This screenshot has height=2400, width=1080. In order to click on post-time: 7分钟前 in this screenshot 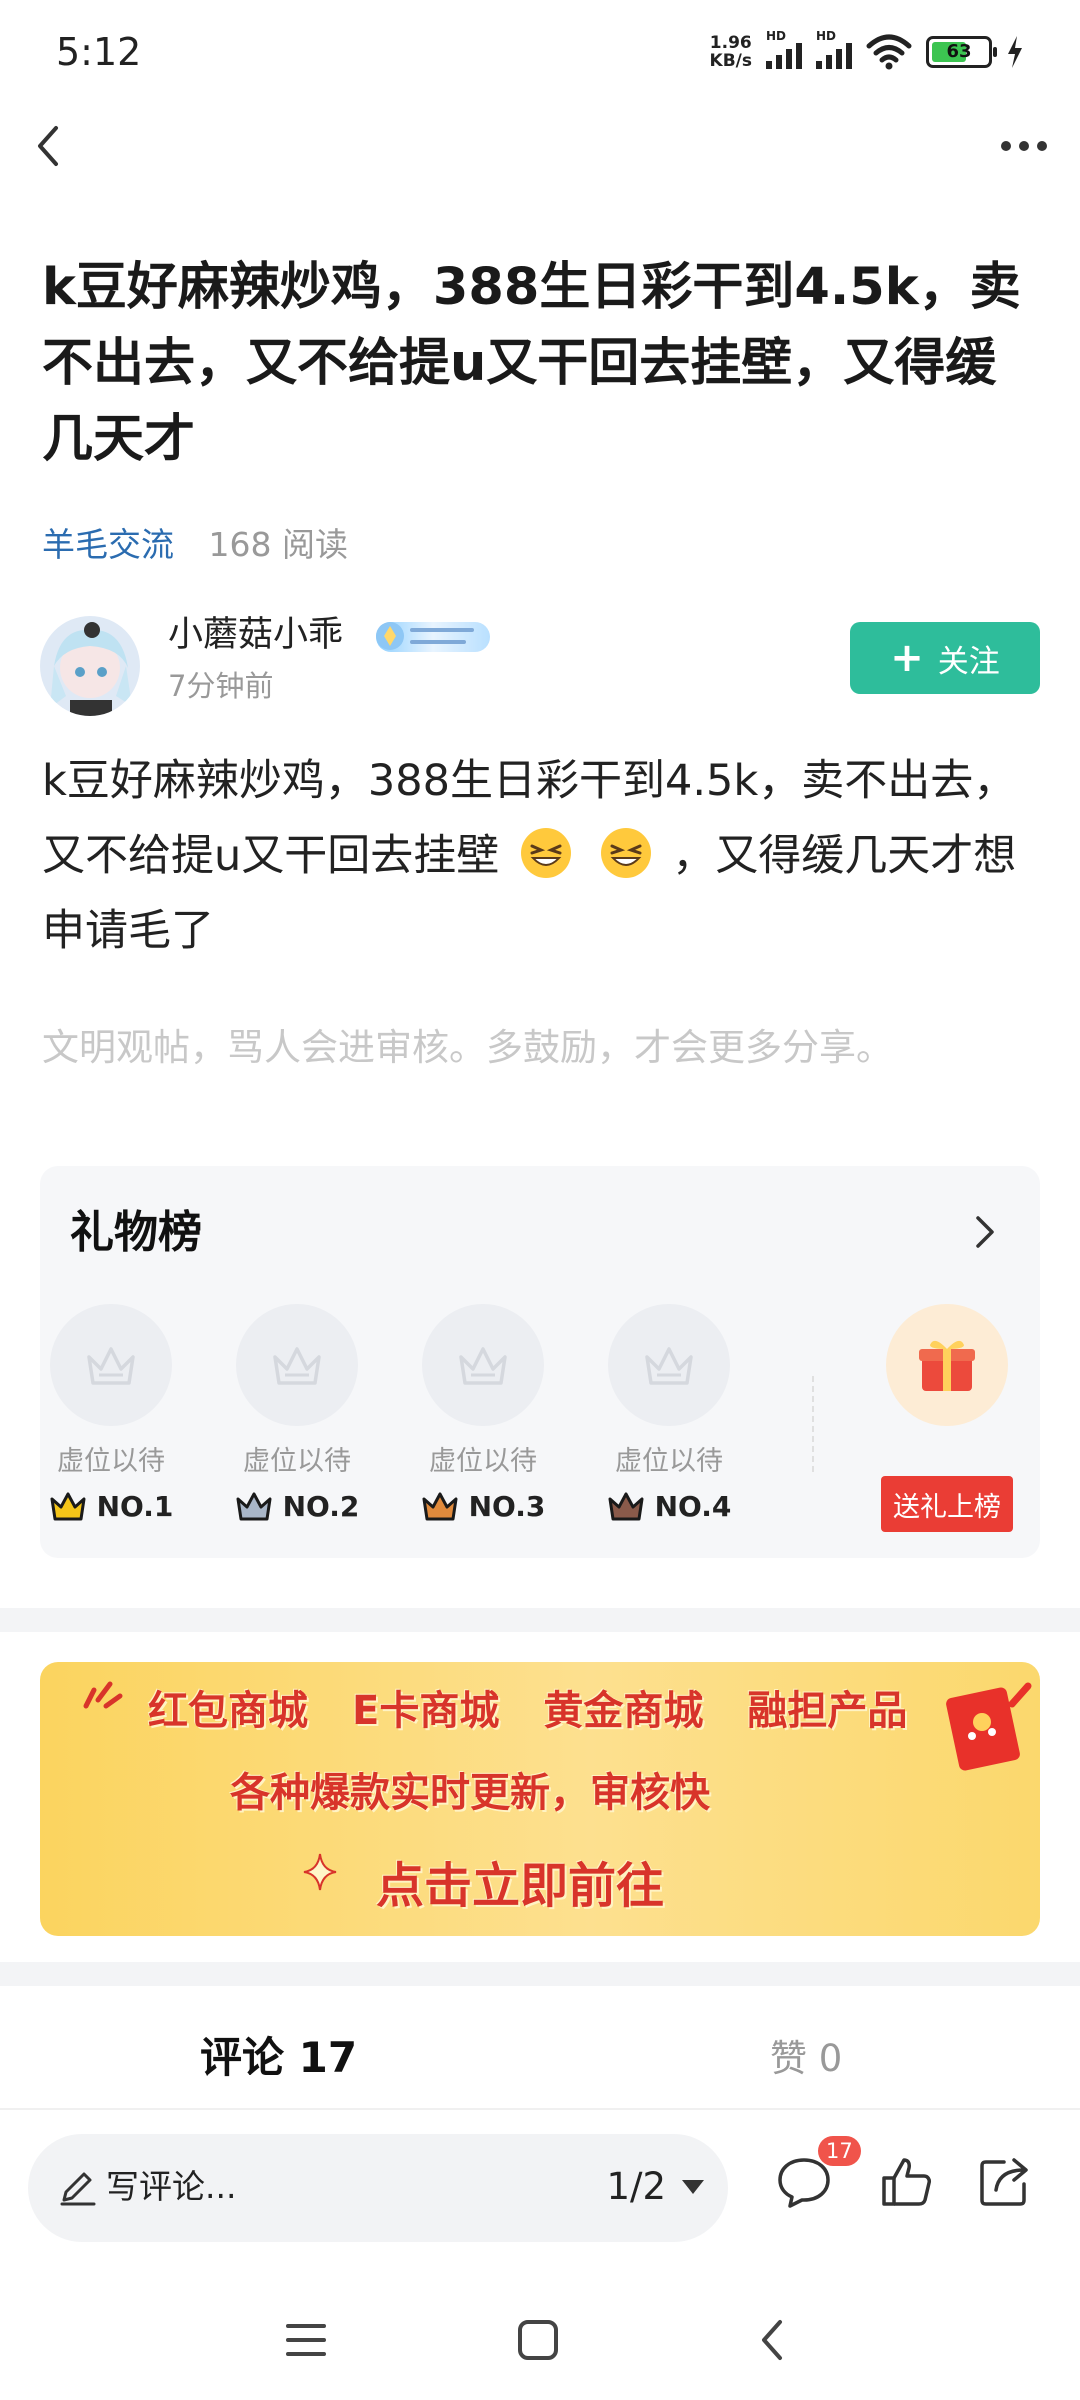, I will do `click(221, 686)`.